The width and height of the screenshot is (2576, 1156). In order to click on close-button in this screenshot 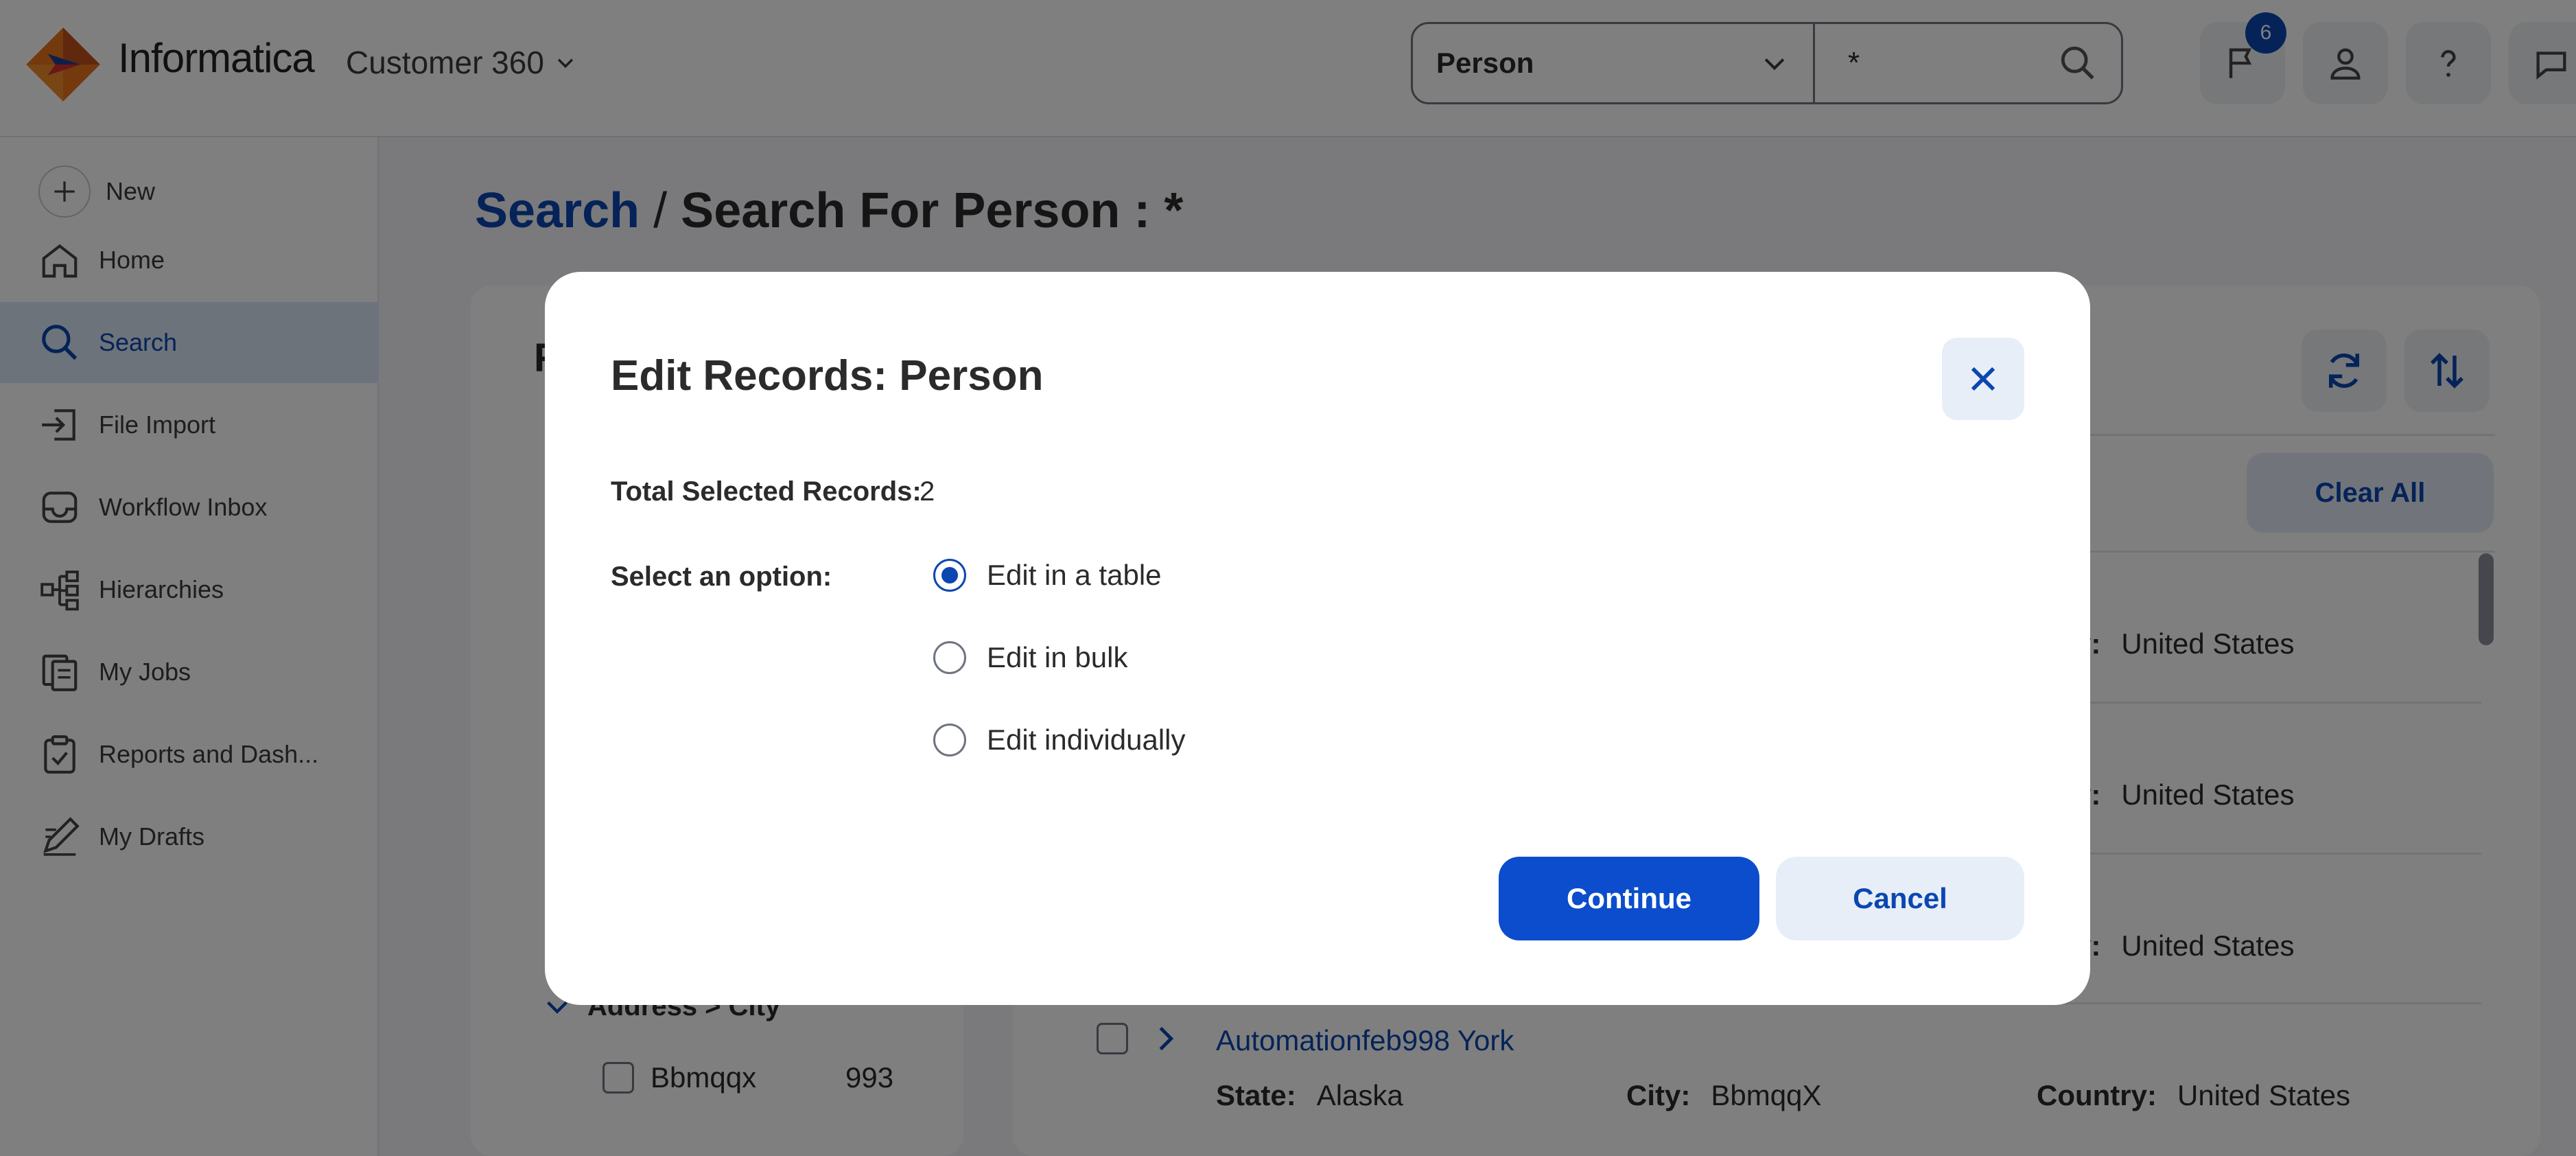, I will do `click(1983, 379)`.